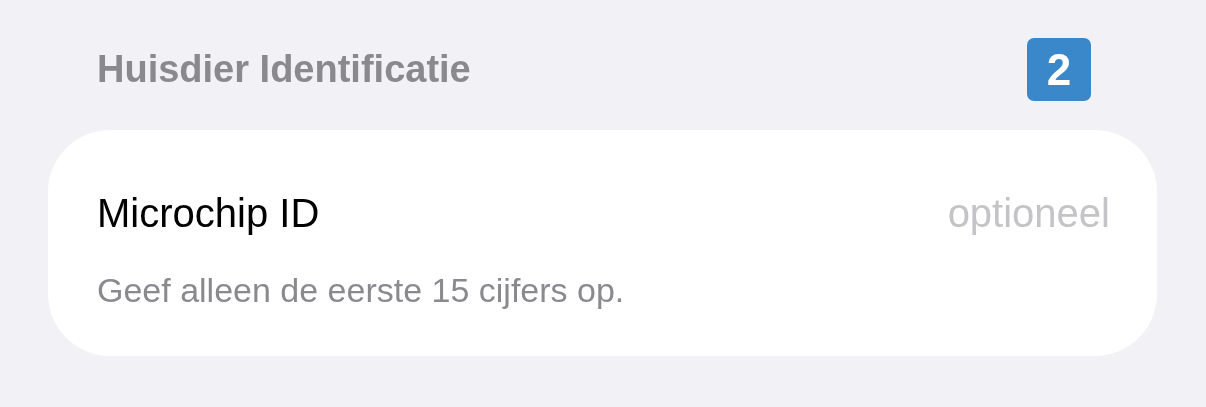 This screenshot has width=1206, height=407. Describe the element at coordinates (361, 290) in the screenshot. I see `hint-text: Geef alleen de eerste 15 cijfers op.` at that location.